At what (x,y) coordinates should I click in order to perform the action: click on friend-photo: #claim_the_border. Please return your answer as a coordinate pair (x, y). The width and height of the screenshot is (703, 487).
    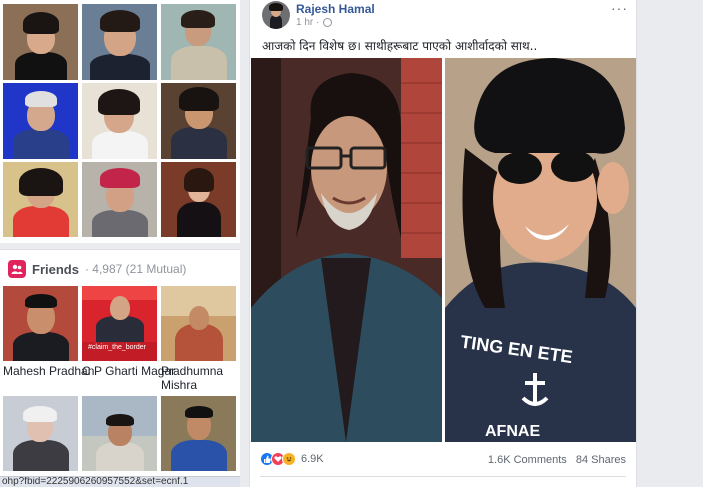
    Looking at the image, I should click on (119, 323).